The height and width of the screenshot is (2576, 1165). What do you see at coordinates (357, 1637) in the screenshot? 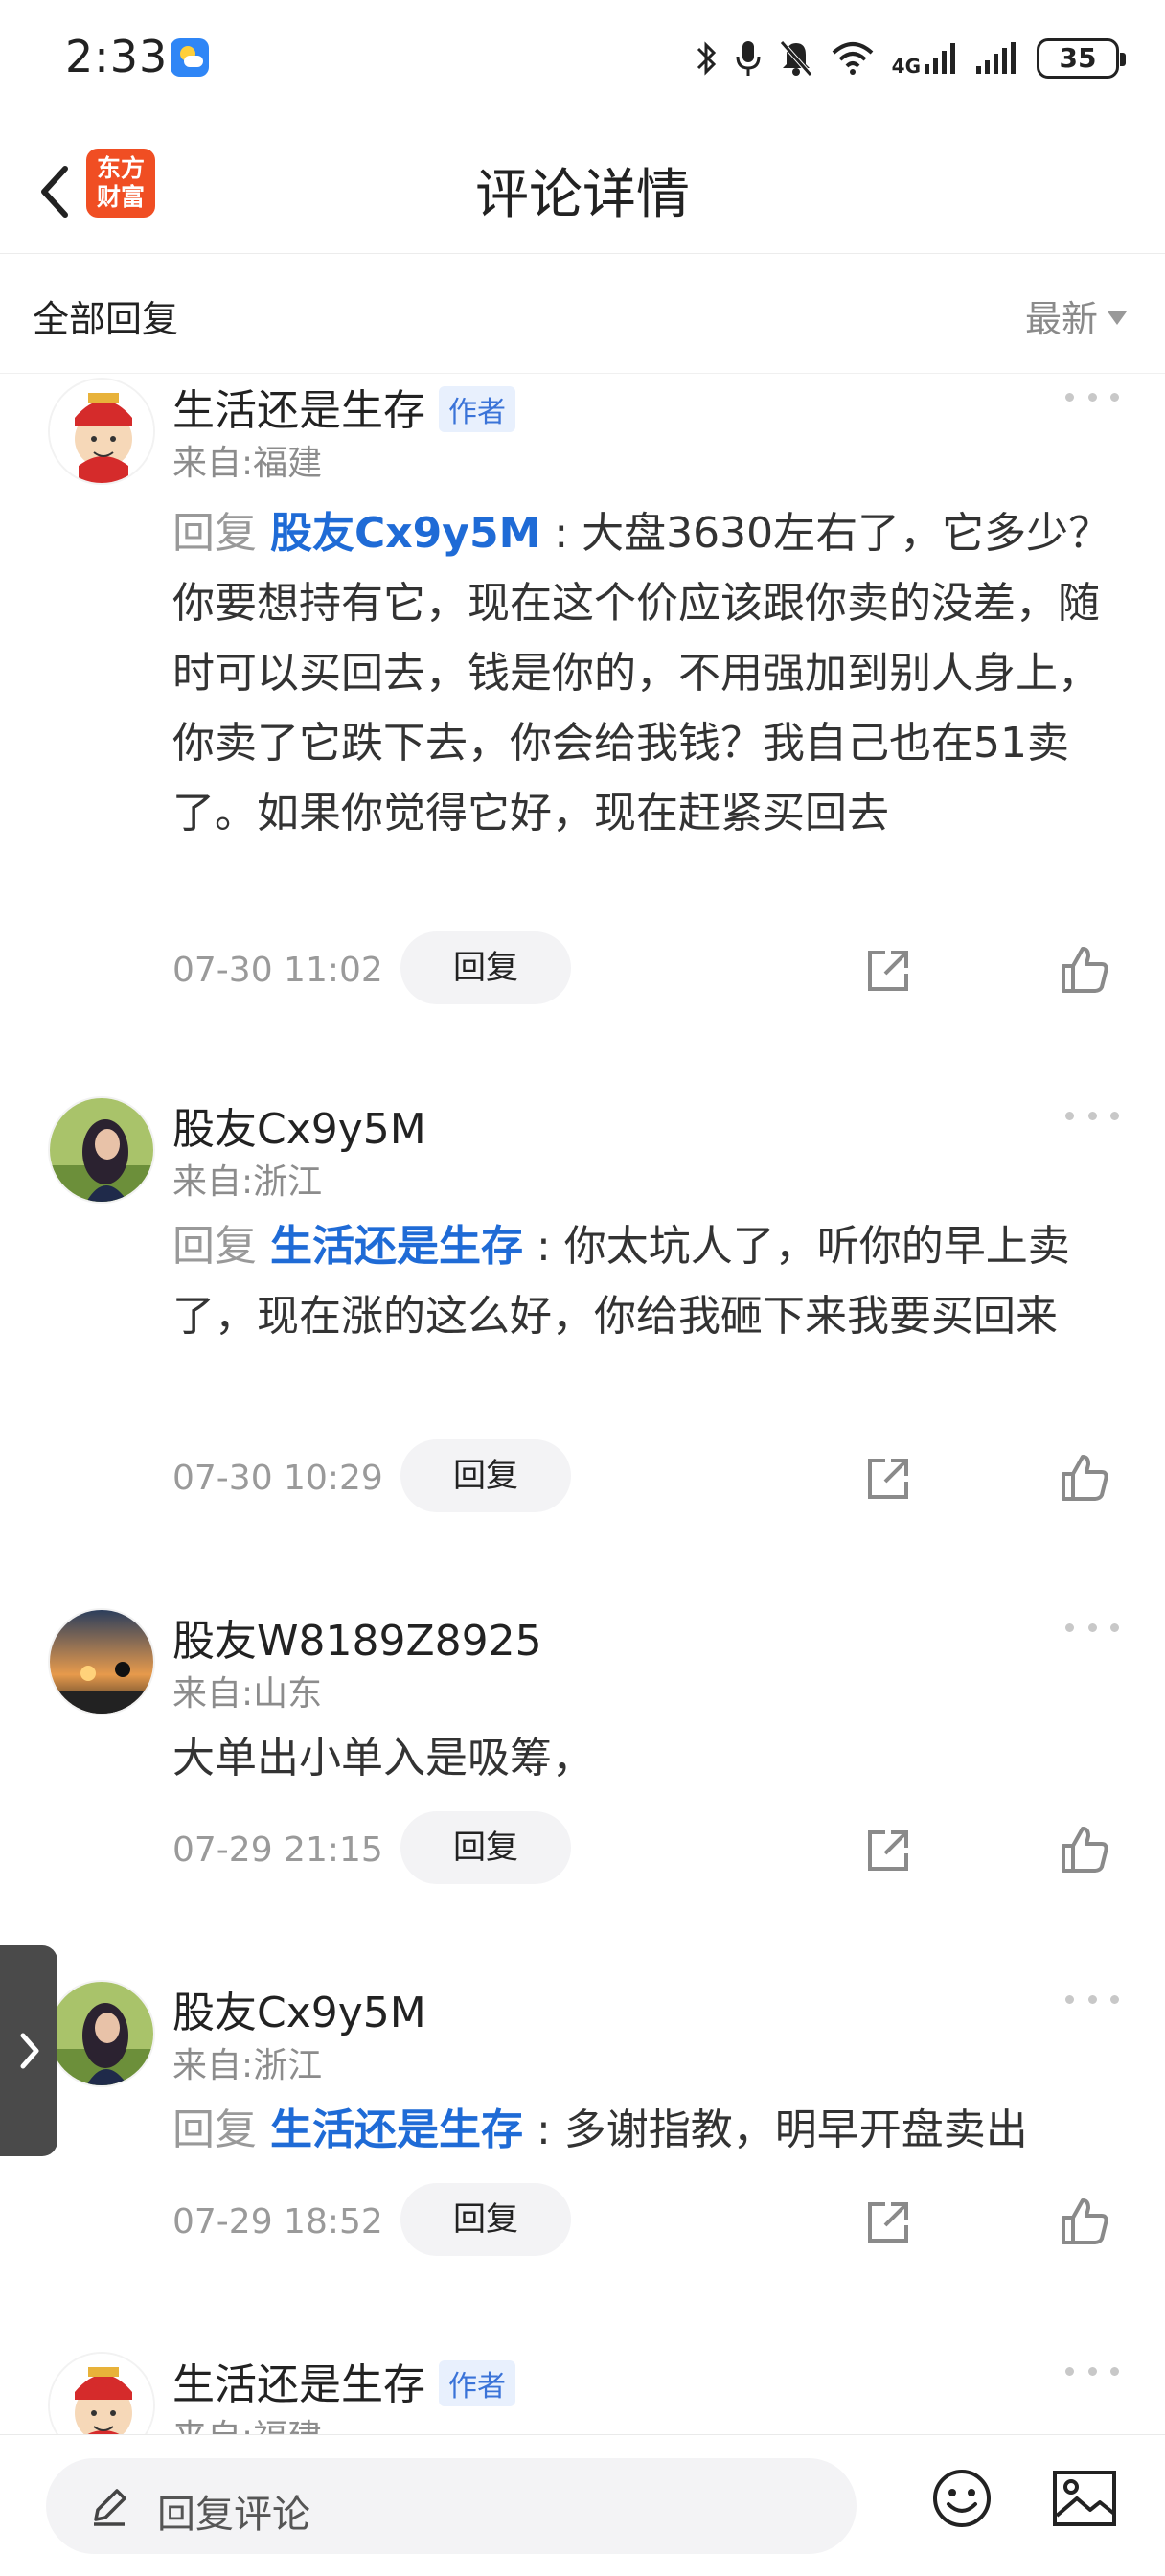
I see `commenter-name: 股友W8189Z8925` at bounding box center [357, 1637].